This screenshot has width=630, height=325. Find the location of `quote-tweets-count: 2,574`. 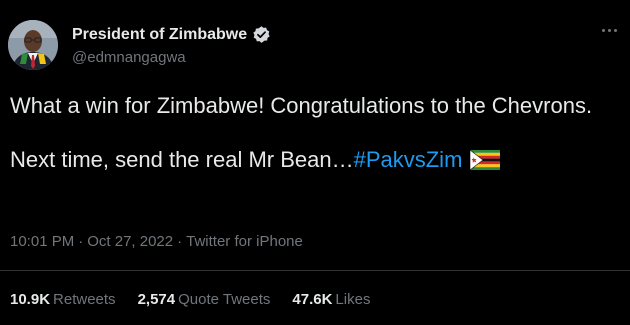

quote-tweets-count: 2,574 is located at coordinates (156, 299).